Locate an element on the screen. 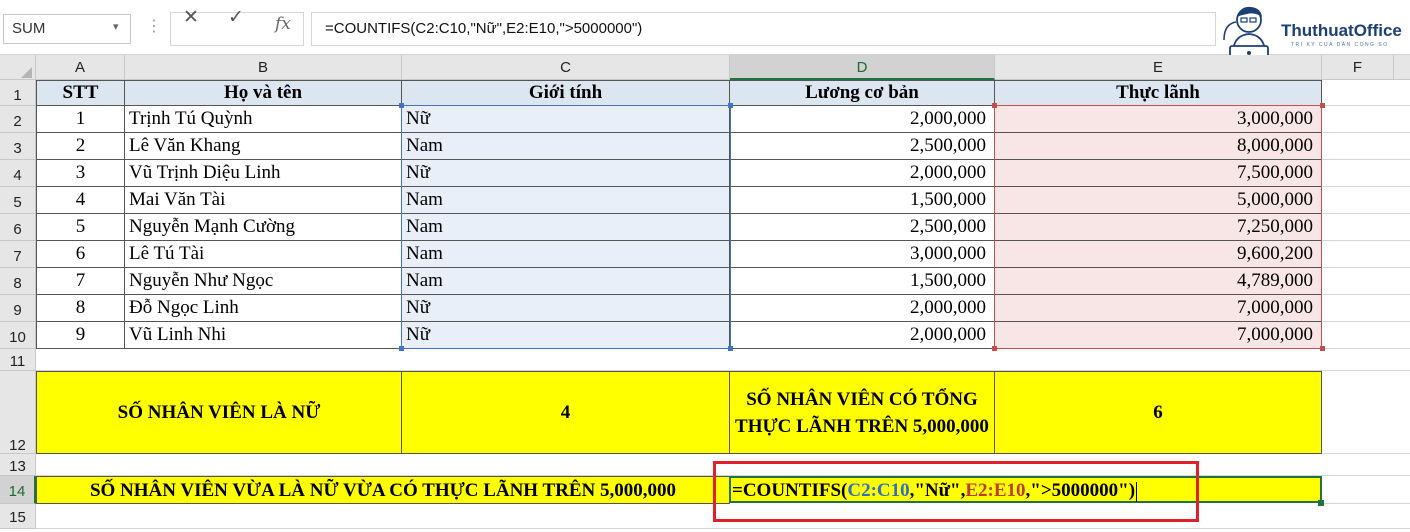  cell-name: Nguyễn Như Ngọc is located at coordinates (263, 281).